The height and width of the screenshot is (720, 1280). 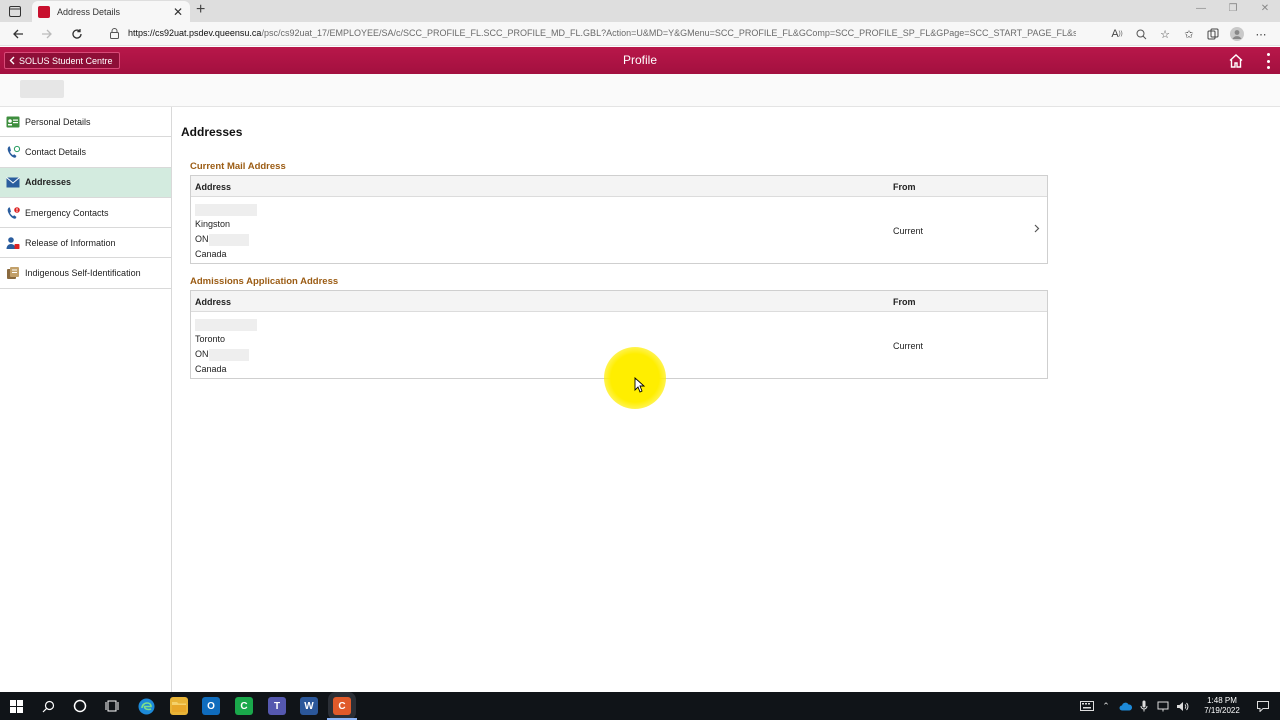 I want to click on chevron-up-icon: ⌃, so click(x=1106, y=706).